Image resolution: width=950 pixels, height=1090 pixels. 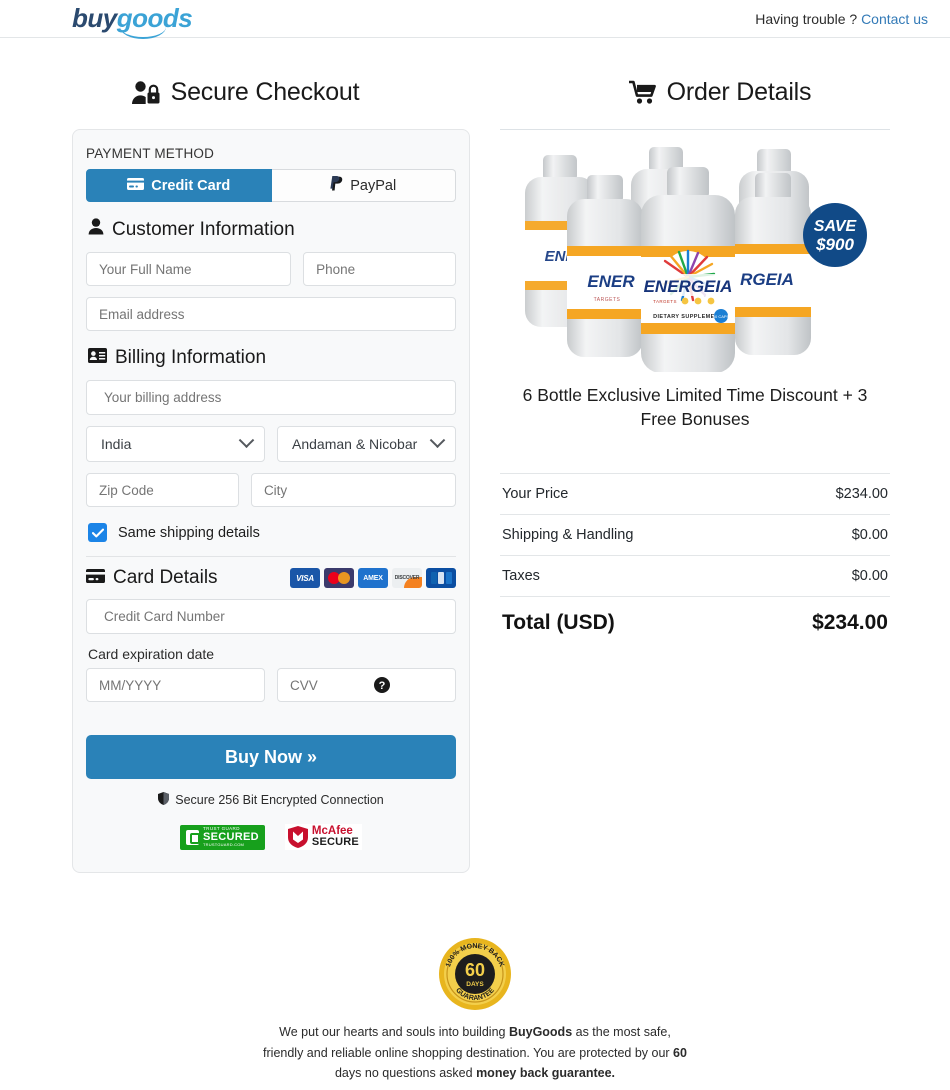 I want to click on secure-checkout-title: Secure Checkout, so click(x=265, y=92).